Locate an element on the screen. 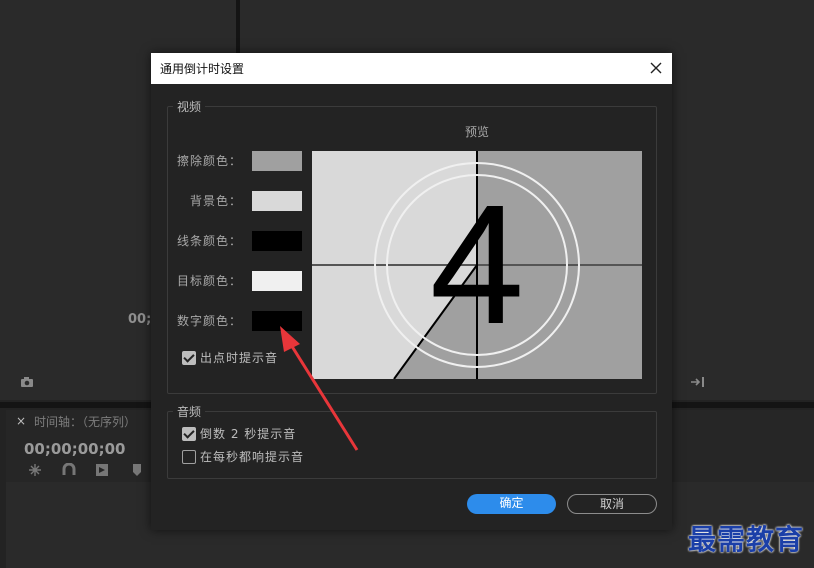  beep-every-second-checkbox is located at coordinates (189, 457).